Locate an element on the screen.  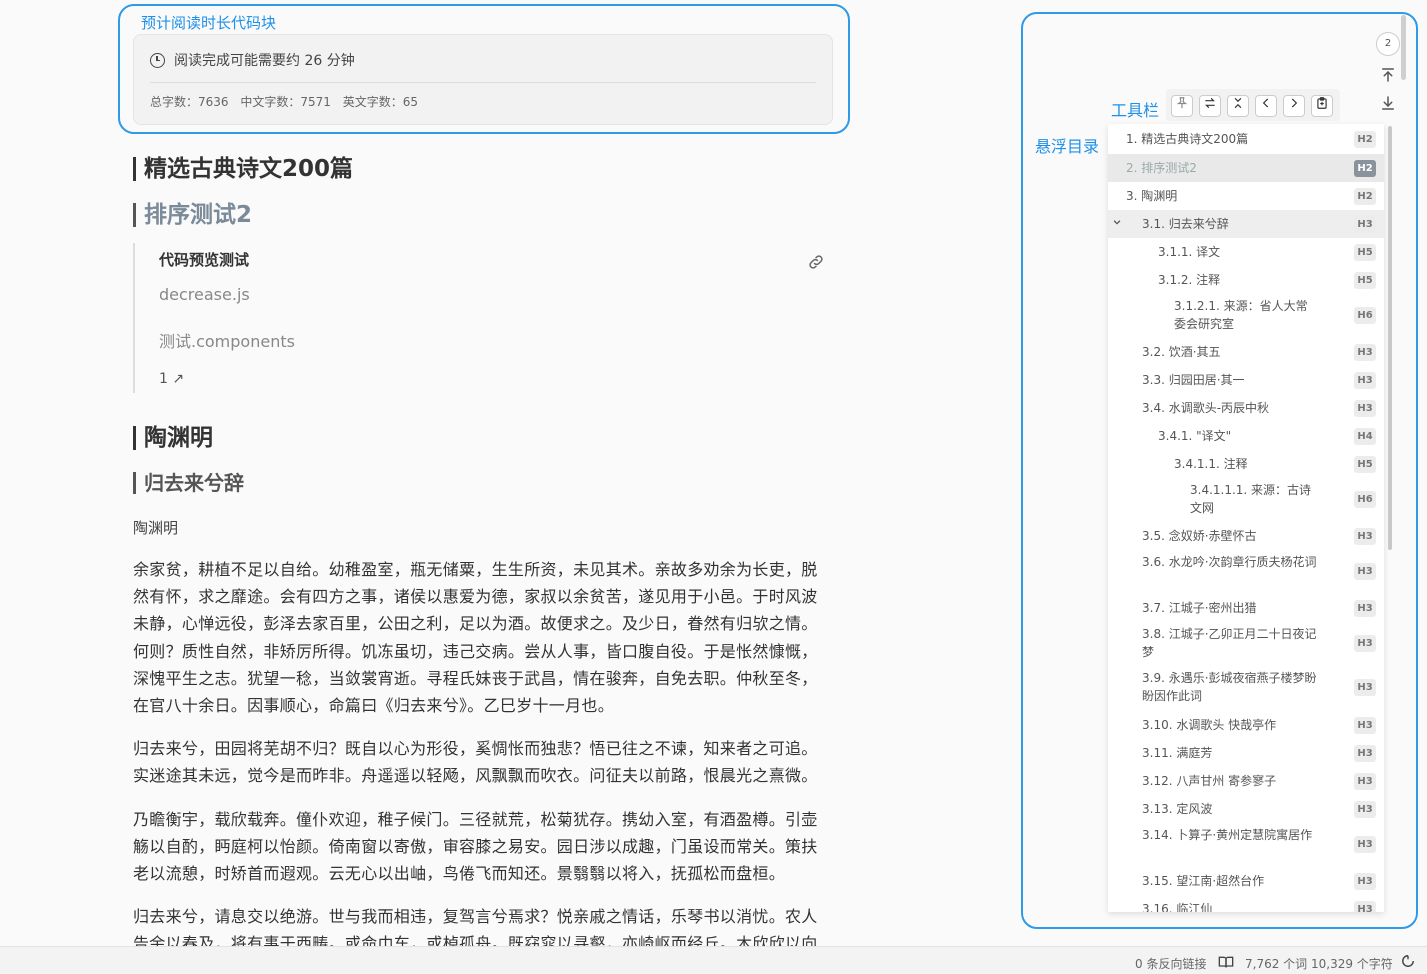
divider is located at coordinates (483, 82).